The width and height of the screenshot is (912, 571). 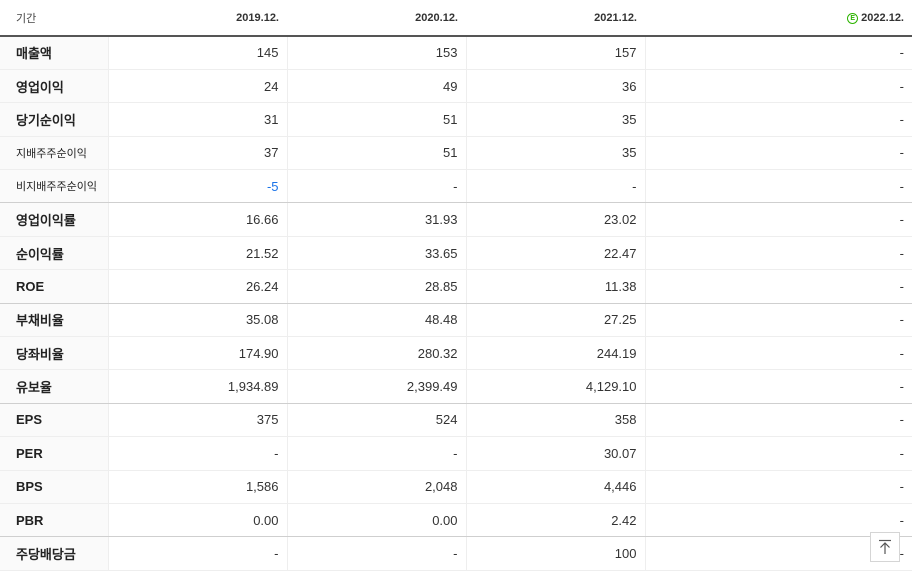 I want to click on table-row: 부채비율 35.08 48.48 27.25-, so click(x=456, y=320).